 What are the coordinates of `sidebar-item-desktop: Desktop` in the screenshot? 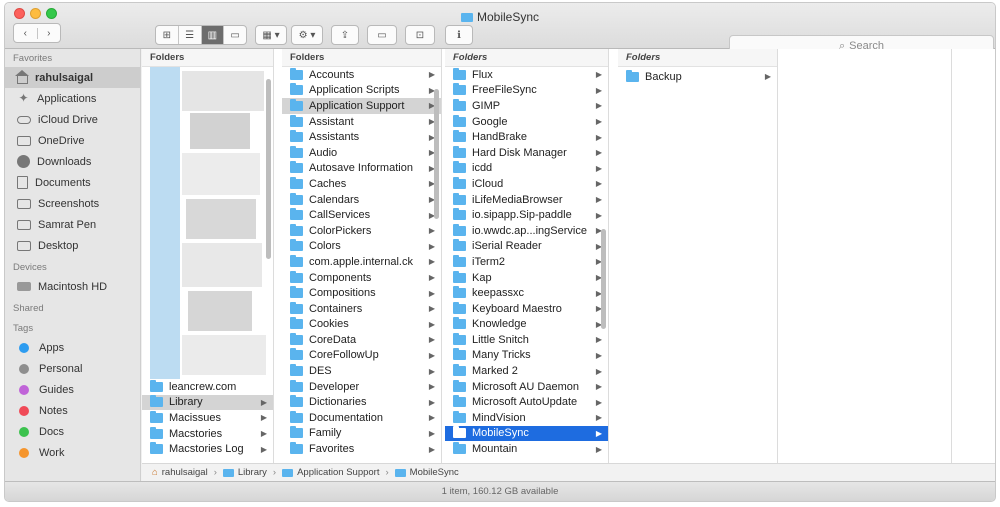 It's located at (72, 245).